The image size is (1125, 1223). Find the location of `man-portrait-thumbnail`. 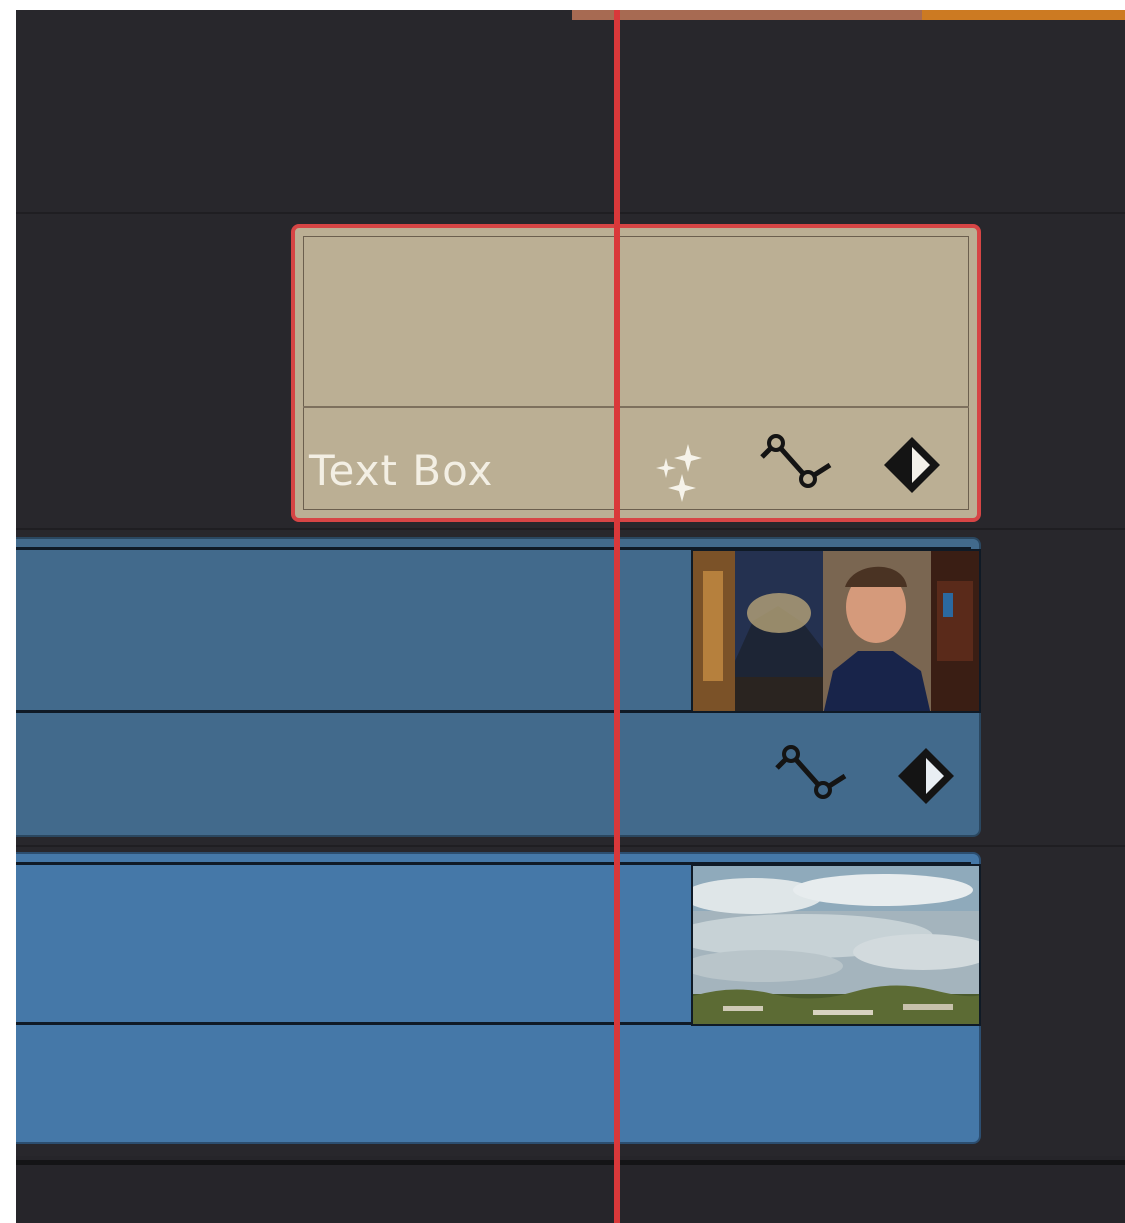

man-portrait-thumbnail is located at coordinates (836, 631).